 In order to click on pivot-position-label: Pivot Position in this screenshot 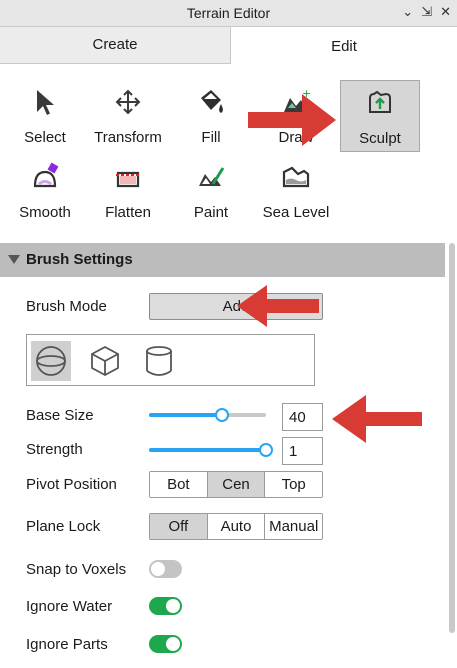, I will do `click(71, 484)`.